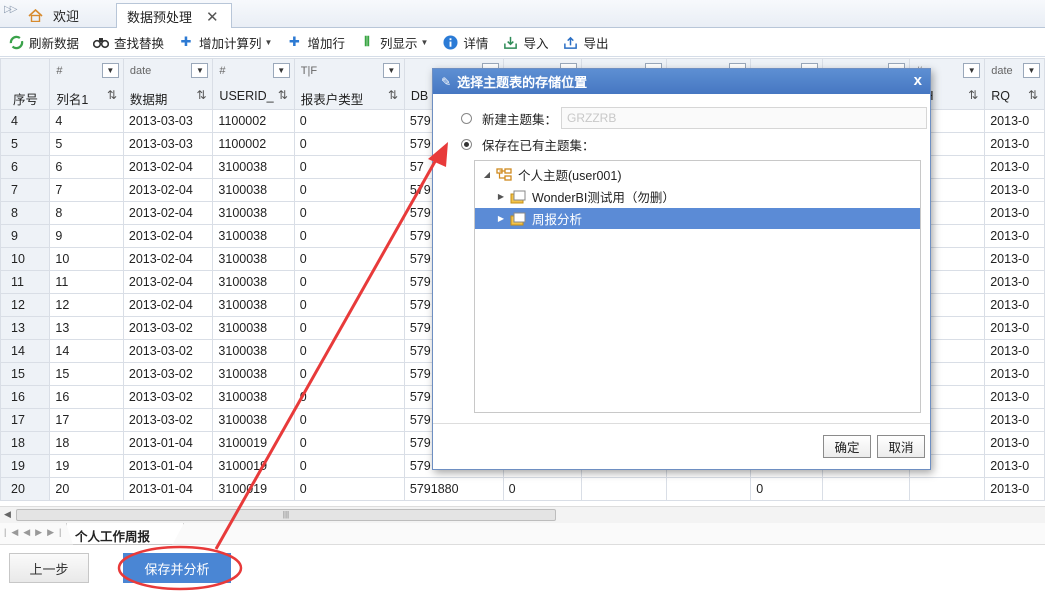 The height and width of the screenshot is (593, 1045). What do you see at coordinates (393, 42) in the screenshot?
I see `column-display-button: ⦀ 列显示 ▼` at bounding box center [393, 42].